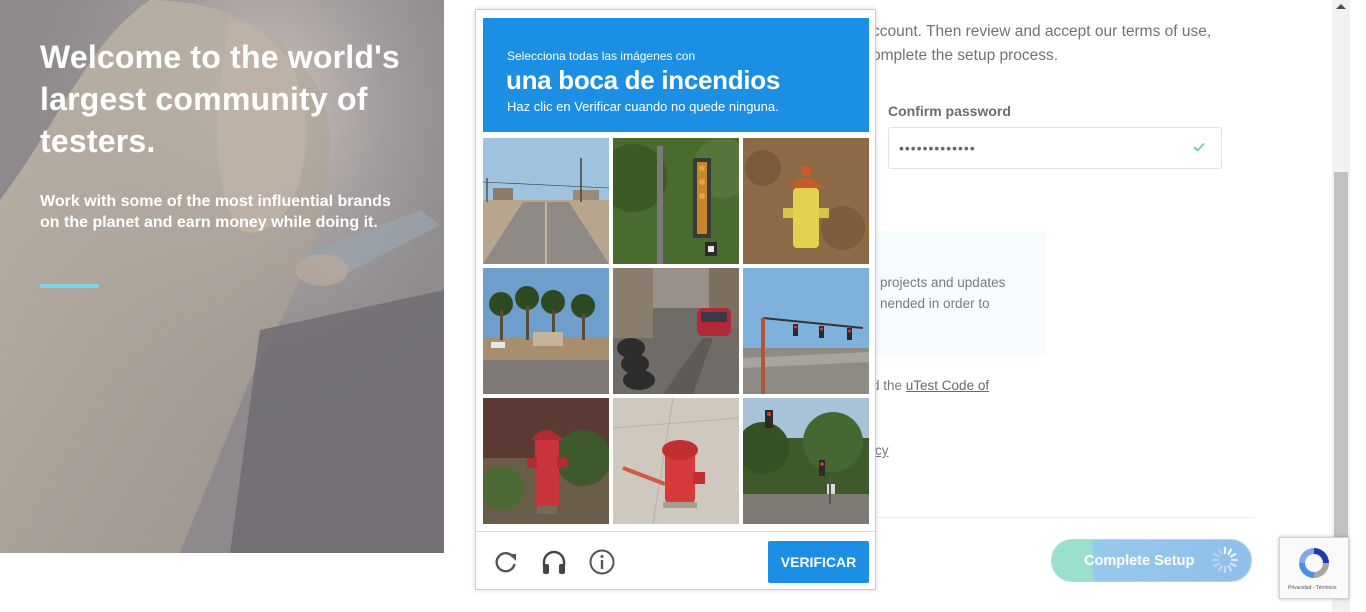 The image size is (1366, 612). Describe the element at coordinates (818, 562) in the screenshot. I see `verify-button: VERIFICAR` at that location.